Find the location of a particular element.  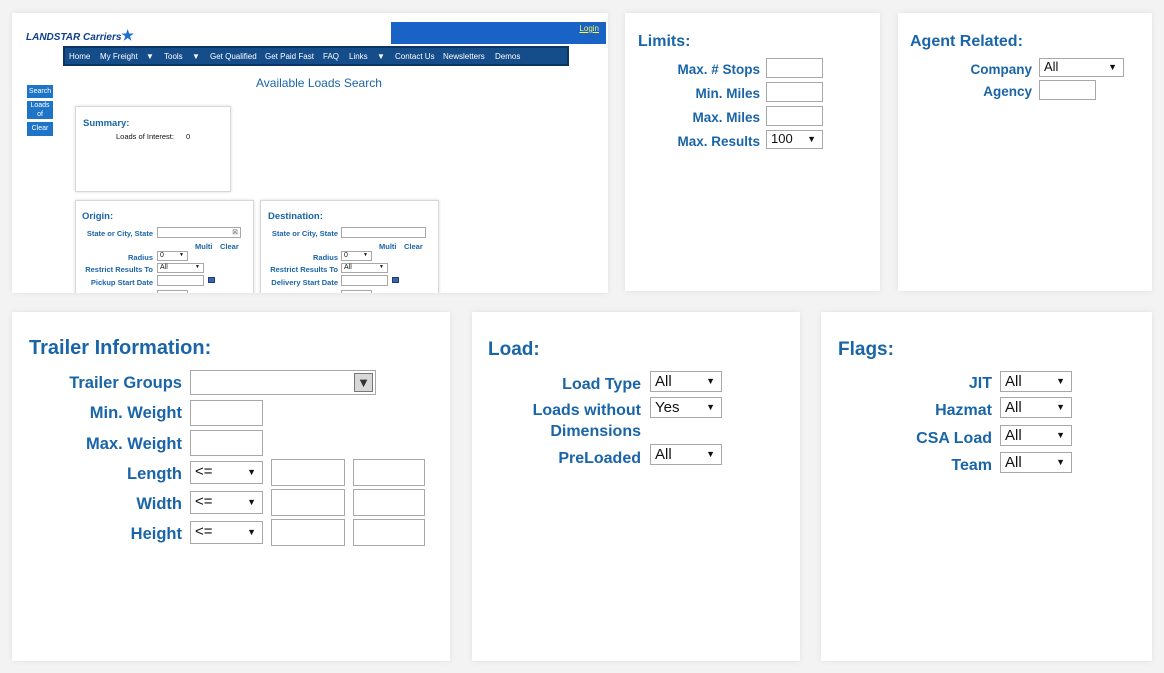

max-stops-input is located at coordinates (794, 68).